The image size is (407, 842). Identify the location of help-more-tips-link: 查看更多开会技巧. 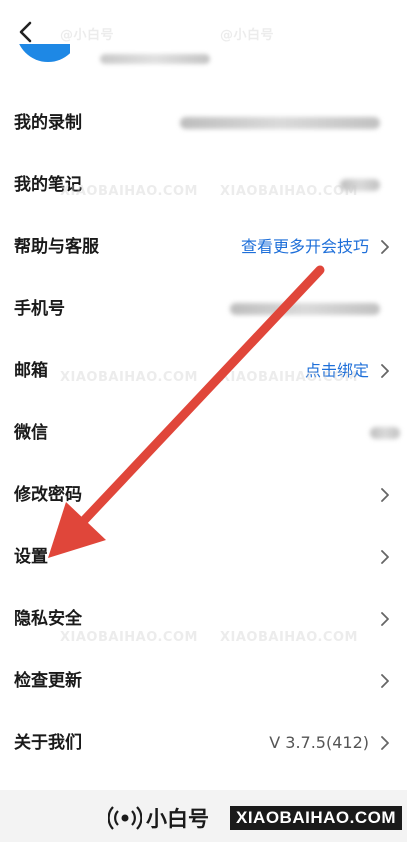
(305, 247).